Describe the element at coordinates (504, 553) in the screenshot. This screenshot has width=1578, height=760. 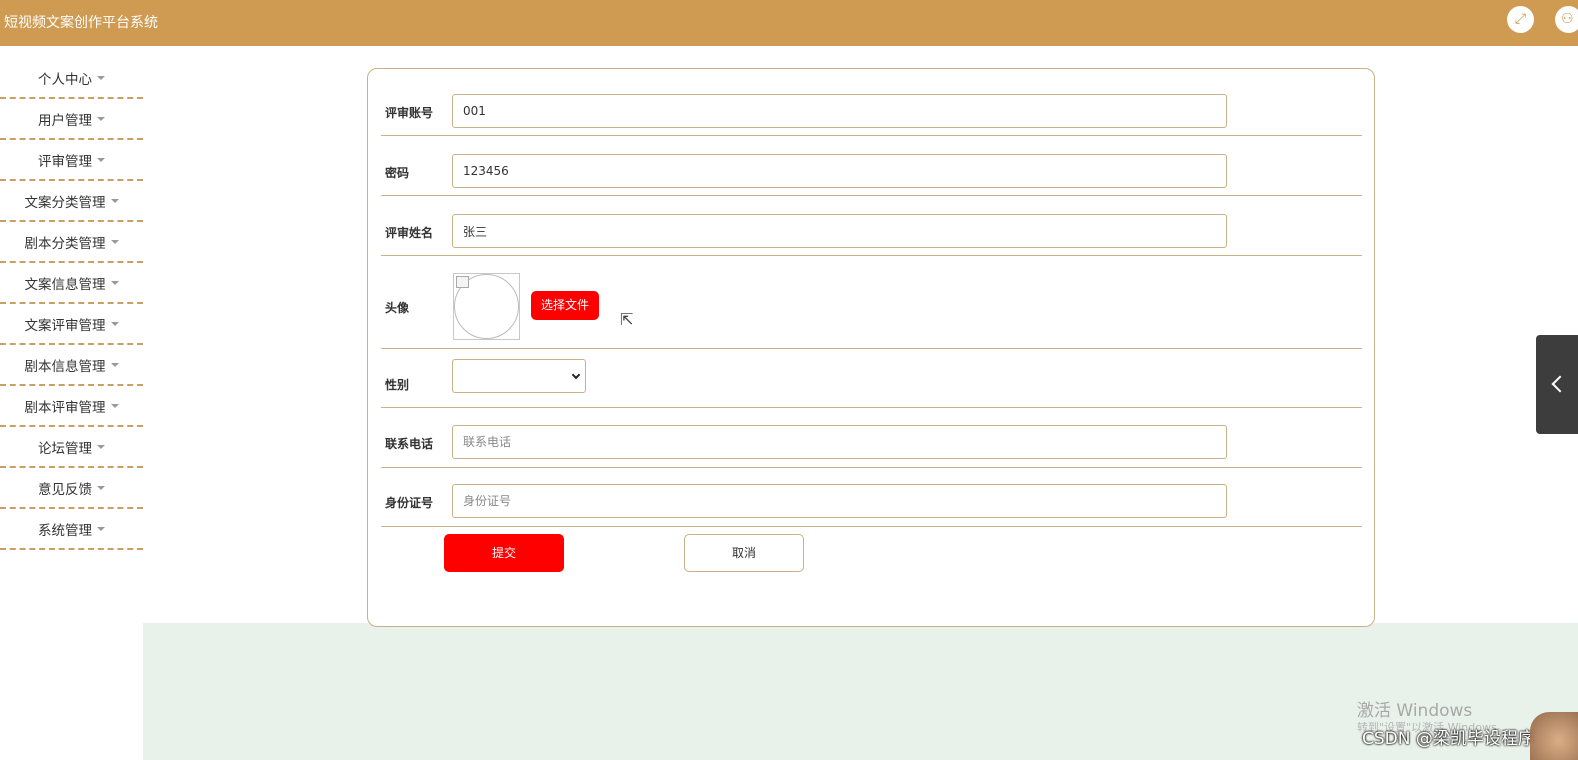
I see `submit-button: 提交` at that location.